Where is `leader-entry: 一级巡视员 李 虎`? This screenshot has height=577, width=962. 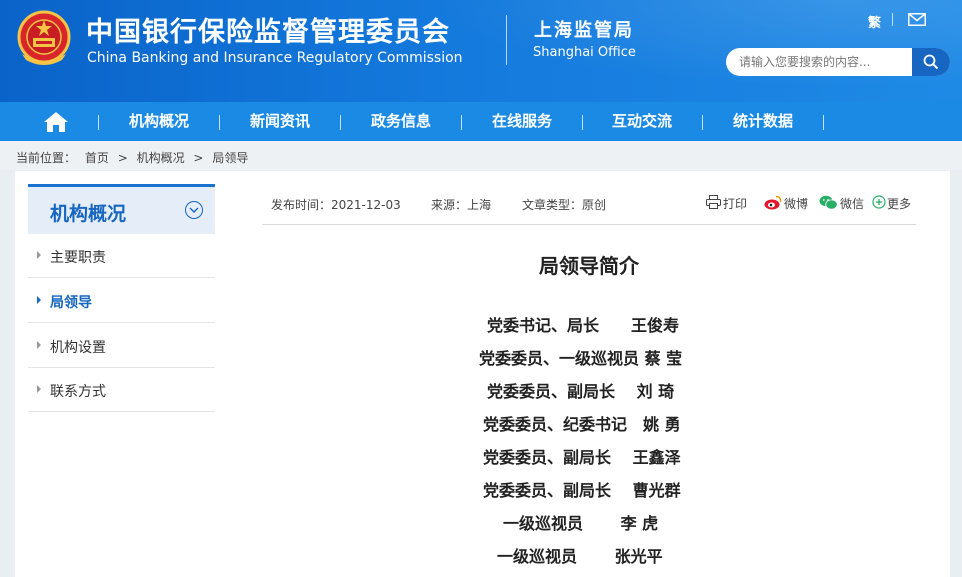
leader-entry: 一级巡视员 李 虎 is located at coordinates (581, 523).